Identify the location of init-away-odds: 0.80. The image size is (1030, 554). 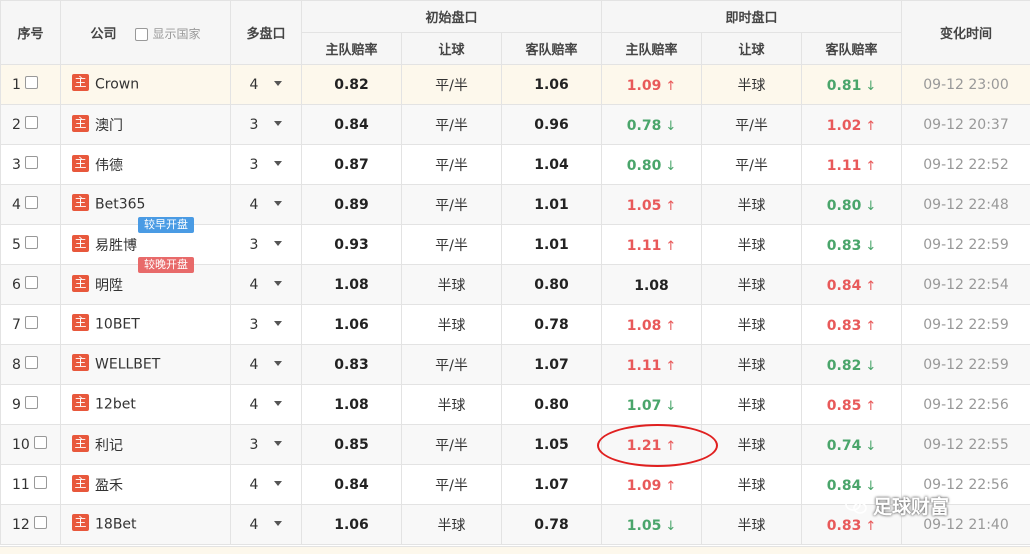
(552, 285).